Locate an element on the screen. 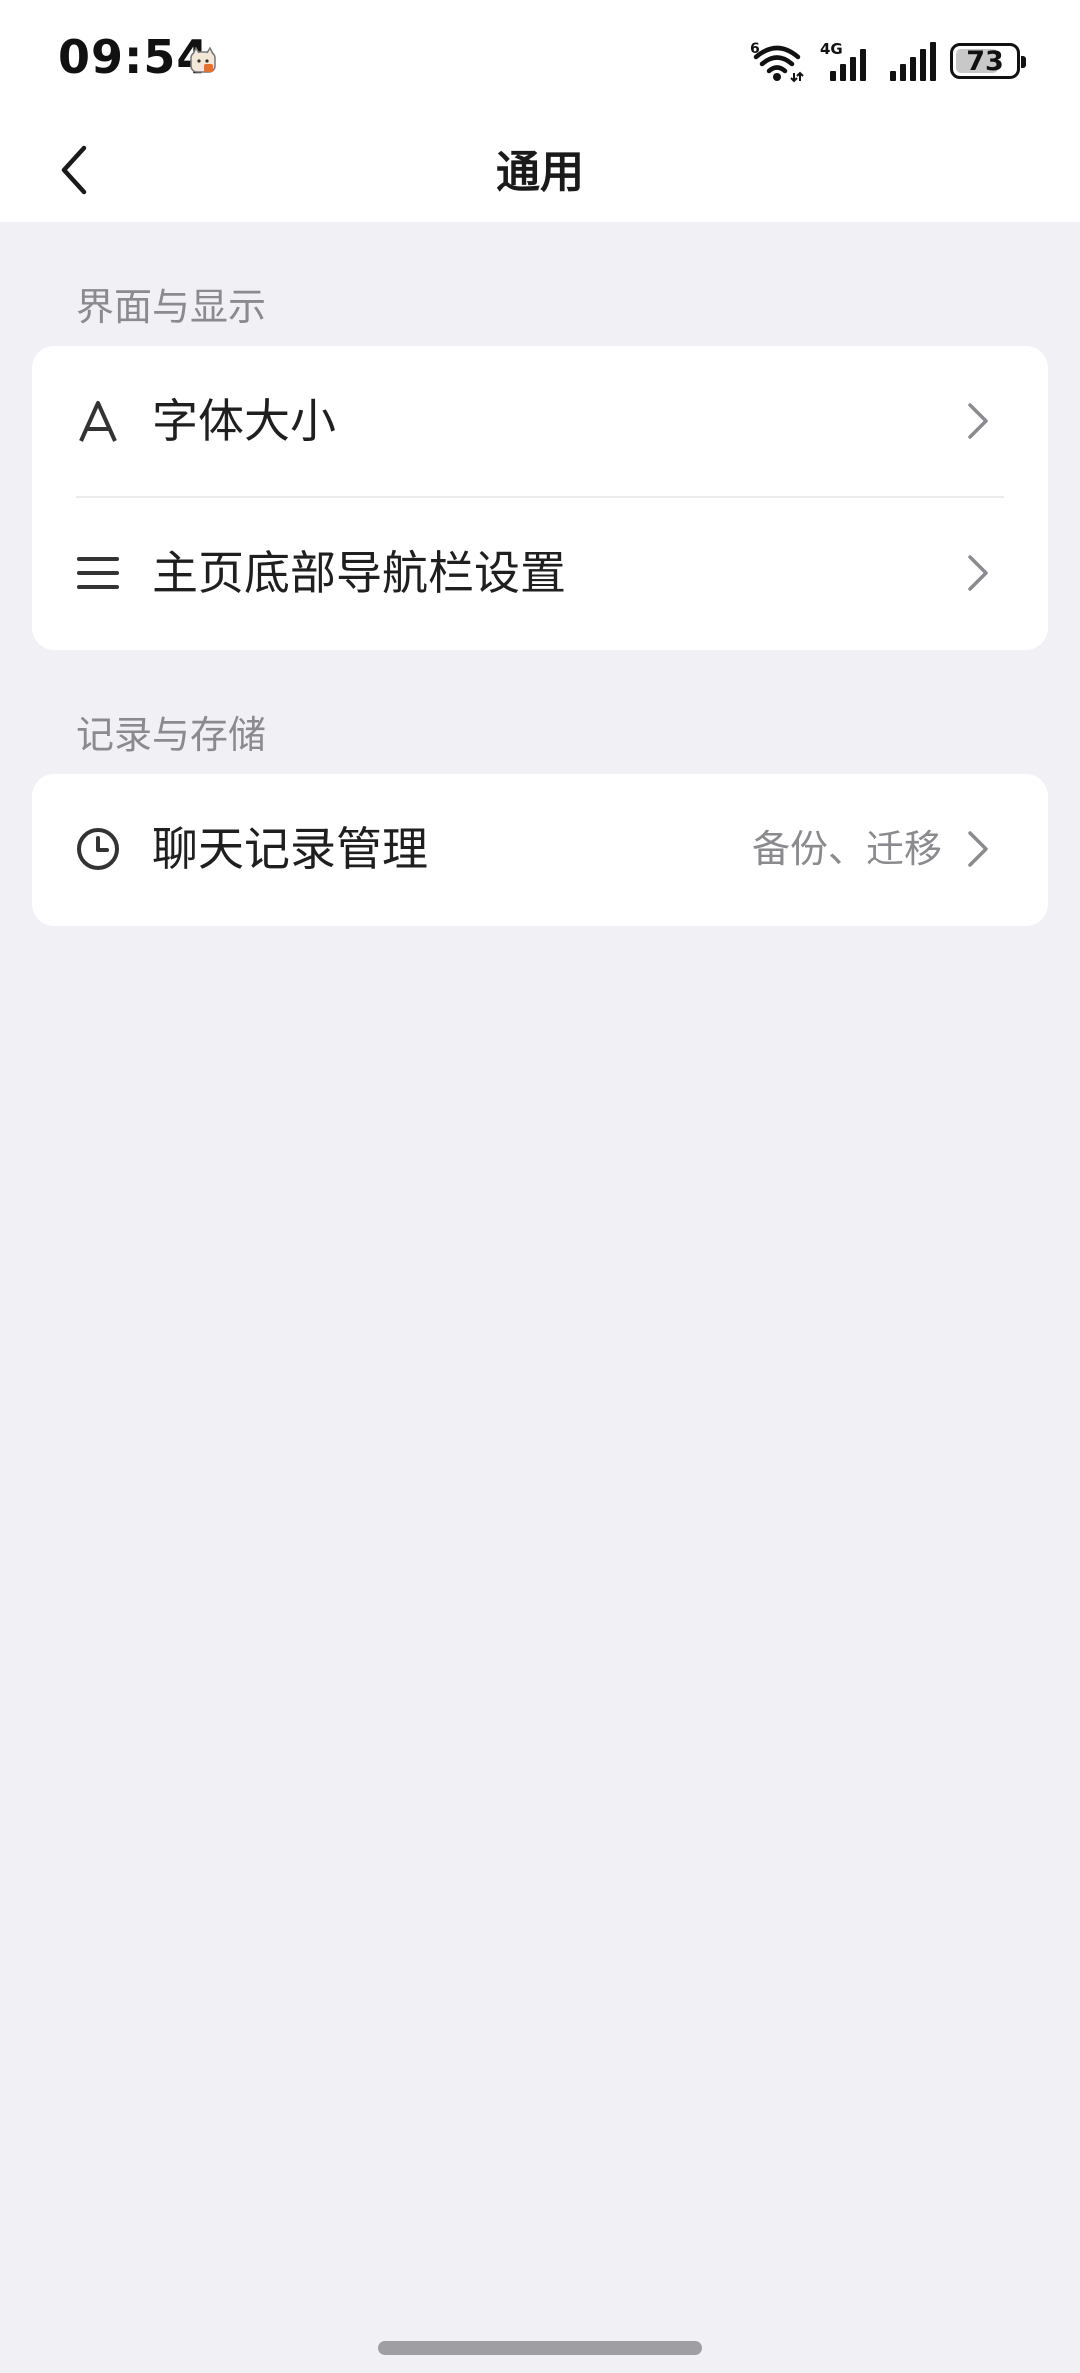 The image size is (1080, 2373). cellular-4g-icon: 4G is located at coordinates (843, 60).